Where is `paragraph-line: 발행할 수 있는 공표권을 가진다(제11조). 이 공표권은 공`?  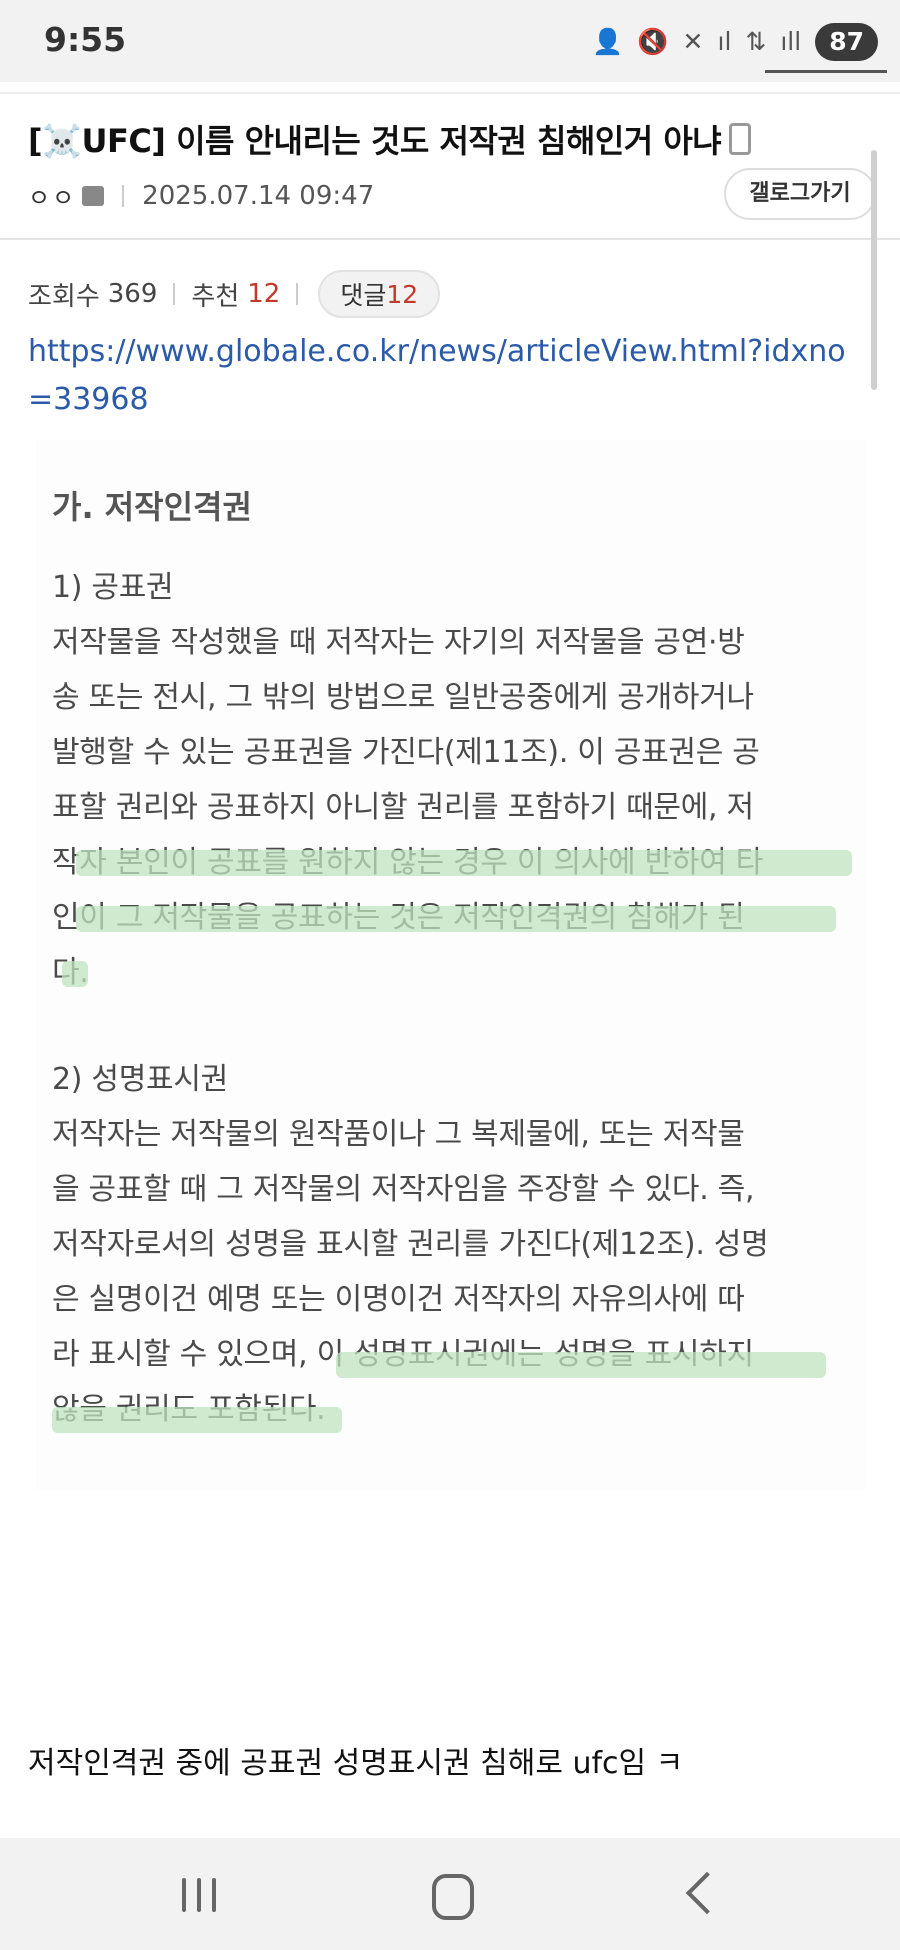 paragraph-line: 발행할 수 있는 공표권을 가진다(제11조). 이 공표권은 공 is located at coordinates (406, 752).